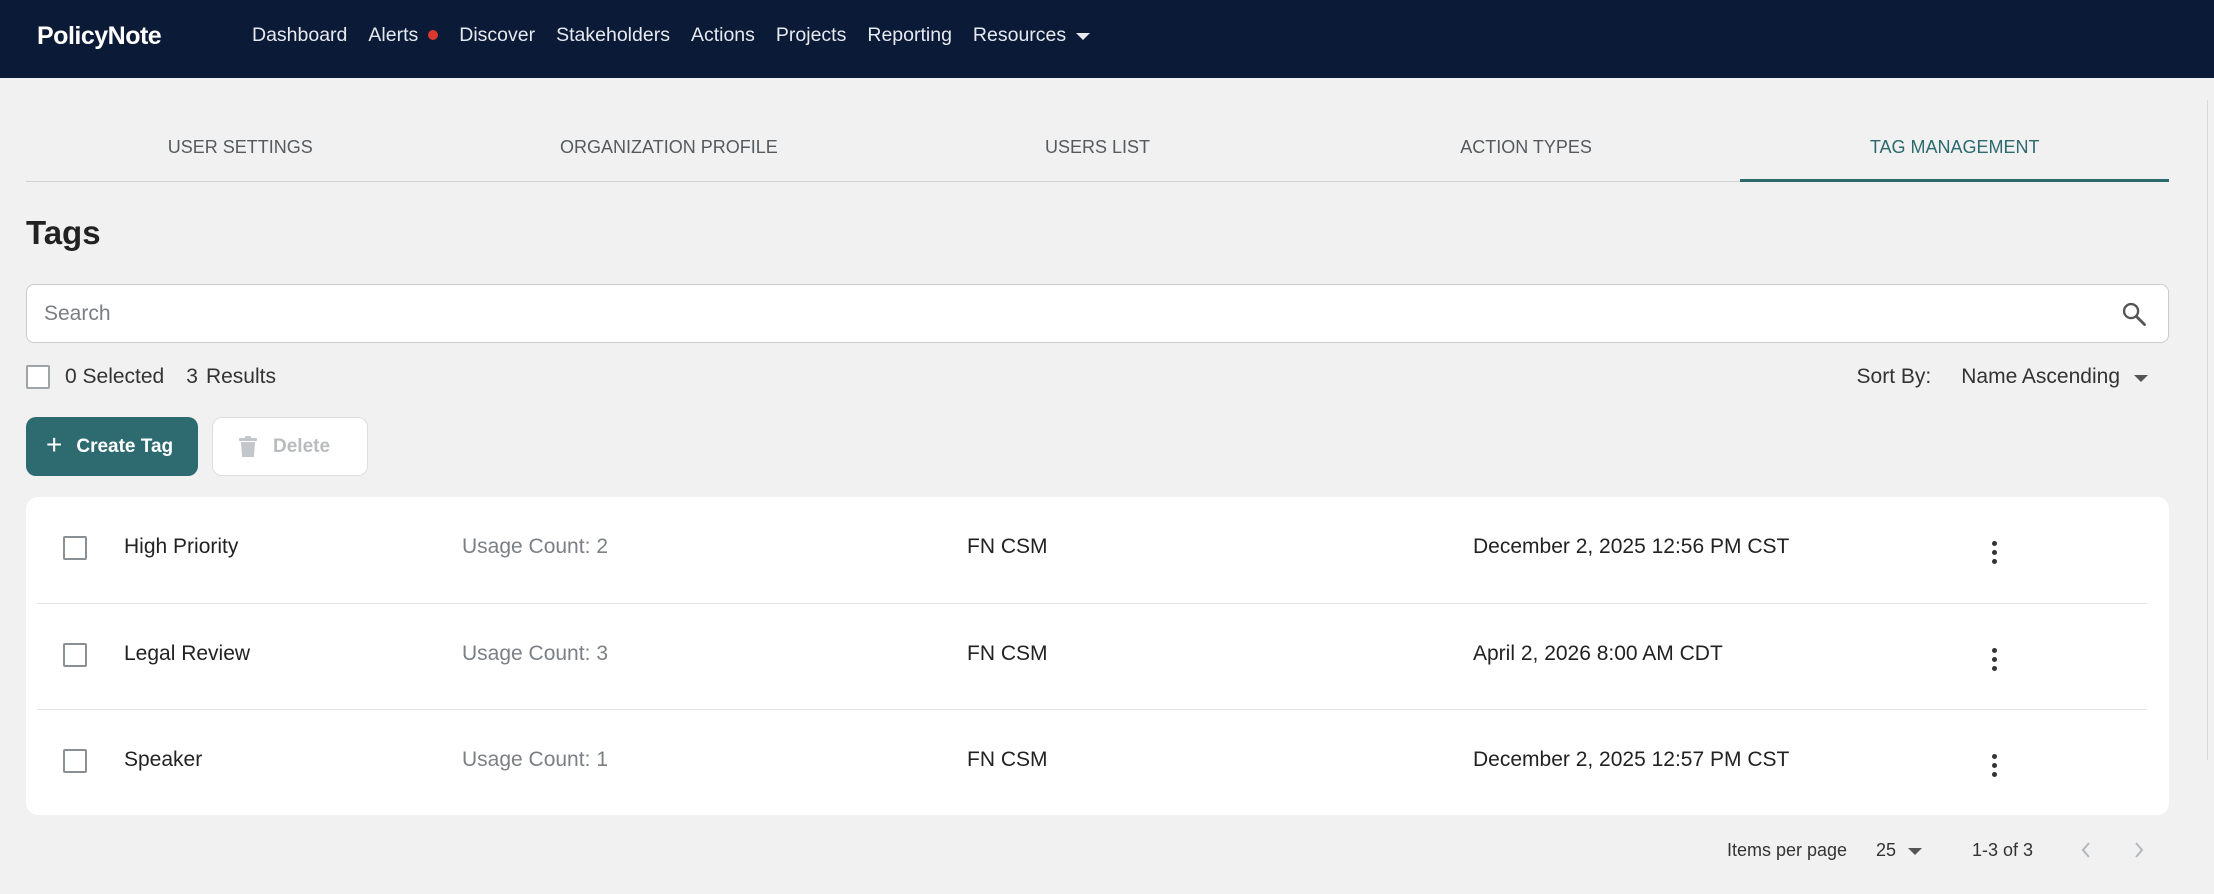 This screenshot has height=894, width=2214. I want to click on search-input, so click(1074, 313).